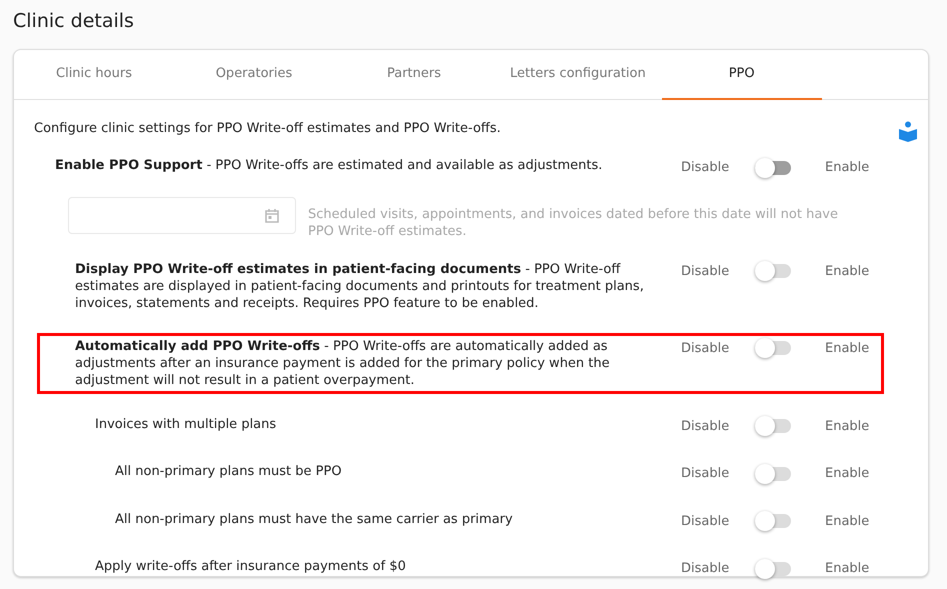 The width and height of the screenshot is (947, 589). What do you see at coordinates (254, 75) in the screenshot?
I see `tab: Operatories` at bounding box center [254, 75].